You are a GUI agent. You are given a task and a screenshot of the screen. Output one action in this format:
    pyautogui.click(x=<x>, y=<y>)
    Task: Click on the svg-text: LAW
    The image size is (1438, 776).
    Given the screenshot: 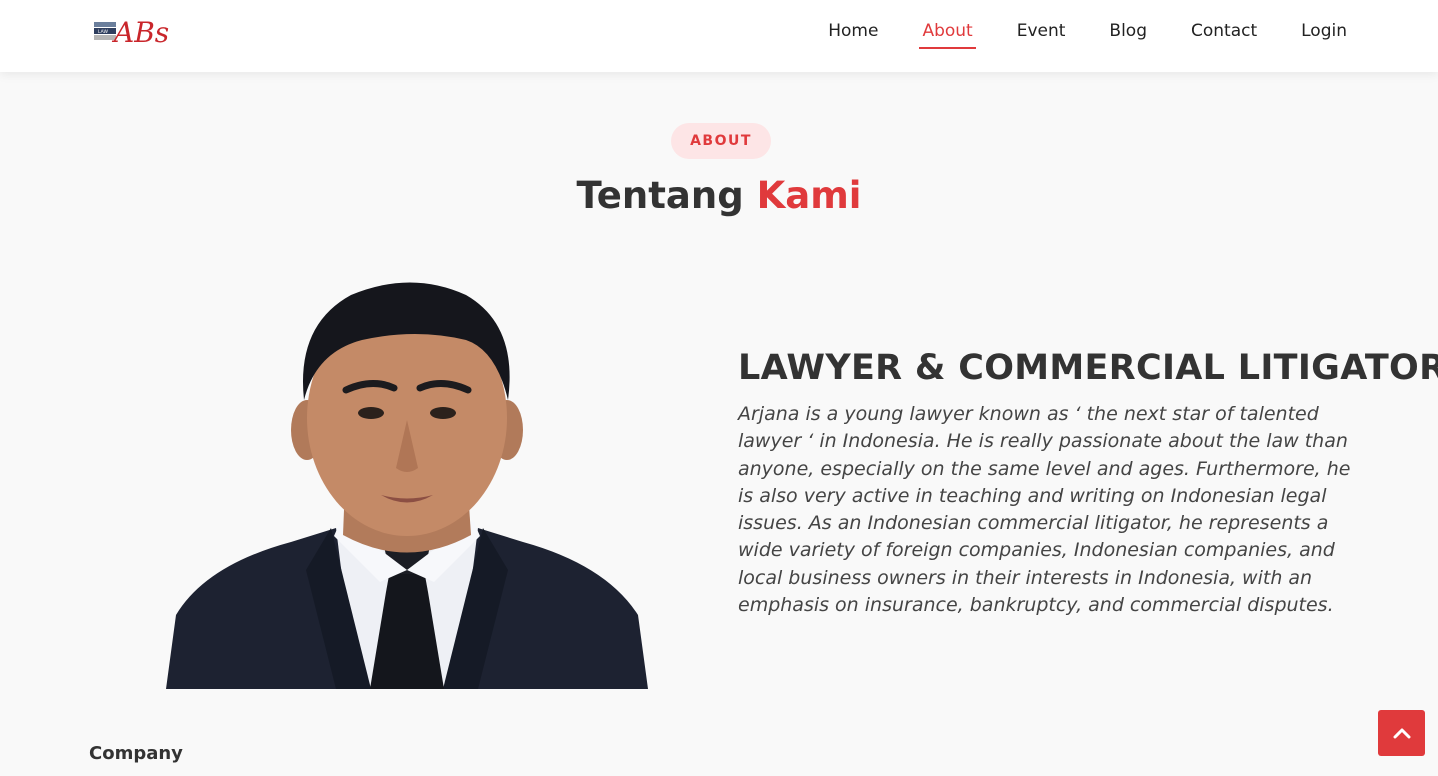 What is the action you would take?
    pyautogui.click(x=103, y=32)
    